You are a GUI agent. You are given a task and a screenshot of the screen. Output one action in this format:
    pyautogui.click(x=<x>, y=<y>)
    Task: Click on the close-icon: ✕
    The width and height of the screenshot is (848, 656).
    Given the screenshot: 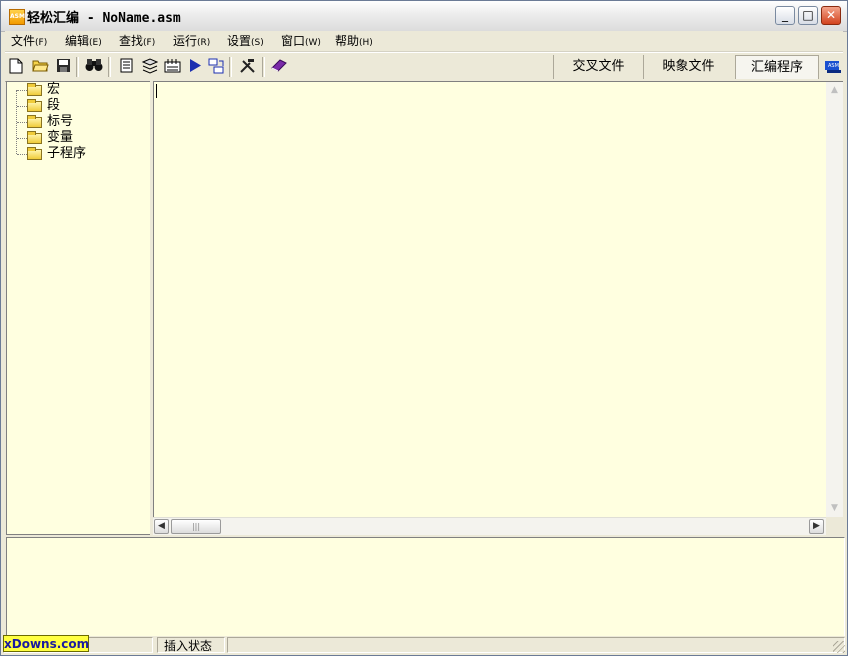 What is the action you would take?
    pyautogui.click(x=831, y=15)
    